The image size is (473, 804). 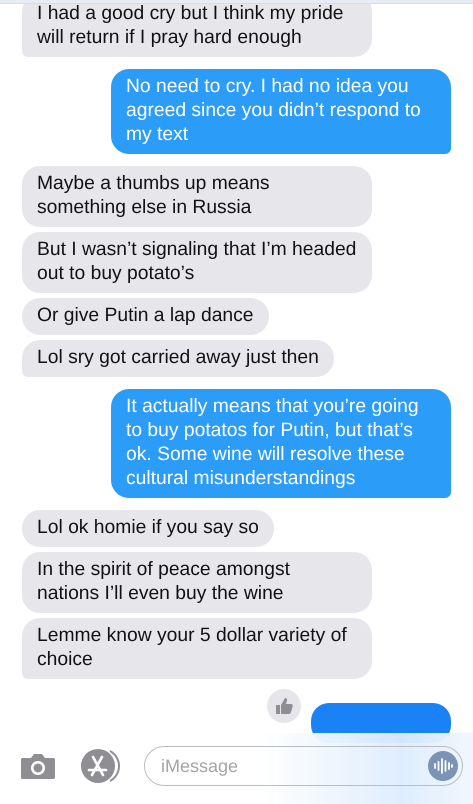 What do you see at coordinates (281, 443) in the screenshot?
I see `message-bubble: It actually means that you’re going to buy potatos for Putin, but that’s ok. Some wine will resolve these cultural misunderstandings` at bounding box center [281, 443].